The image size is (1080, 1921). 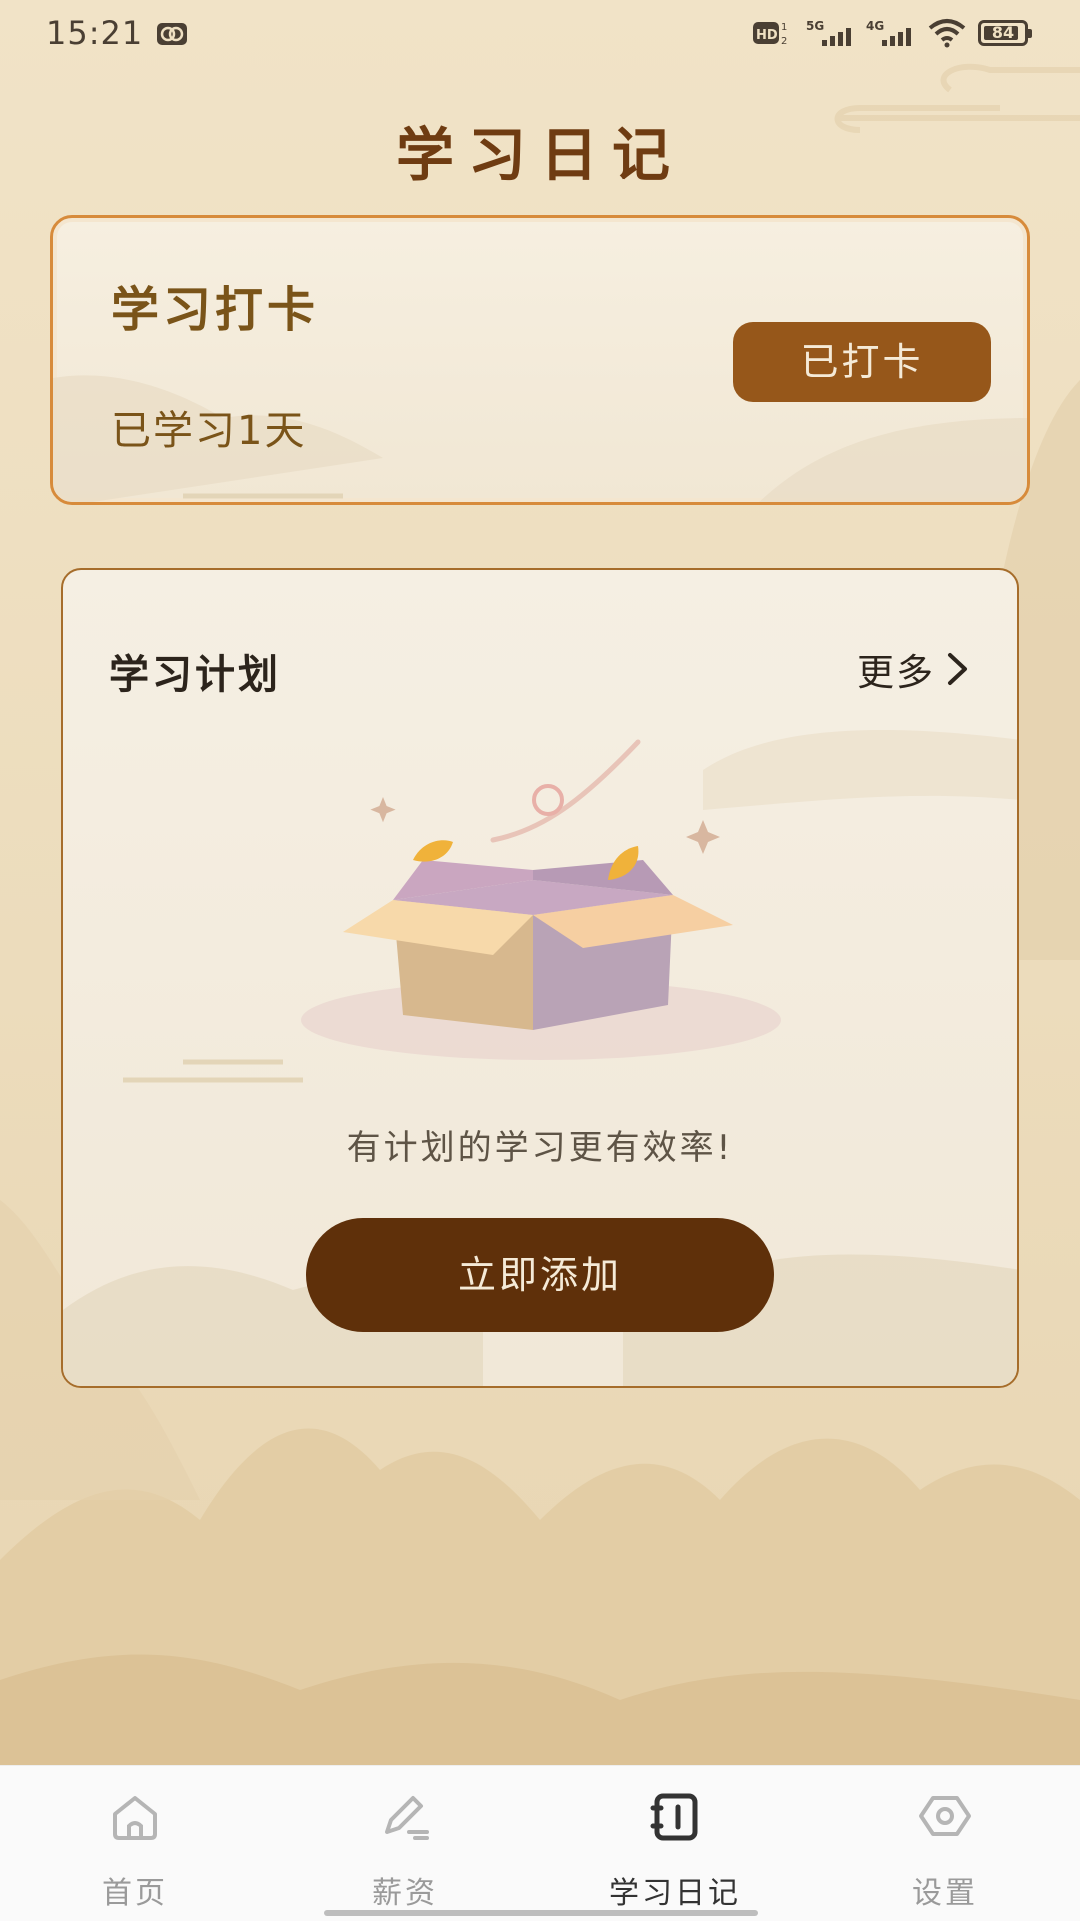 I want to click on signal-4g-icon: 4G, so click(x=891, y=35).